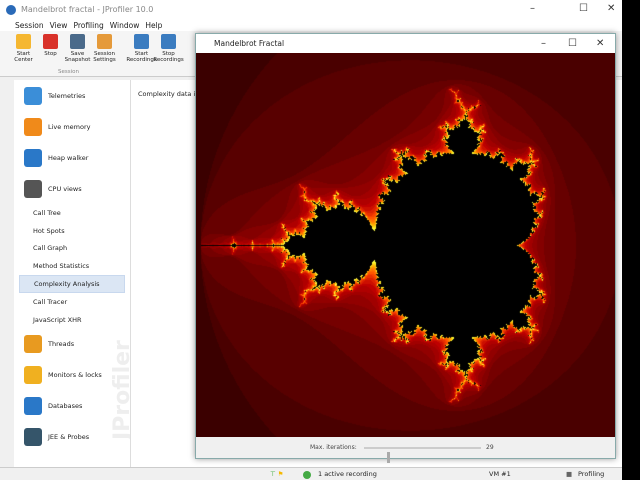  What do you see at coordinates (168, 94) in the screenshot?
I see `content-text: Complexity data is` at bounding box center [168, 94].